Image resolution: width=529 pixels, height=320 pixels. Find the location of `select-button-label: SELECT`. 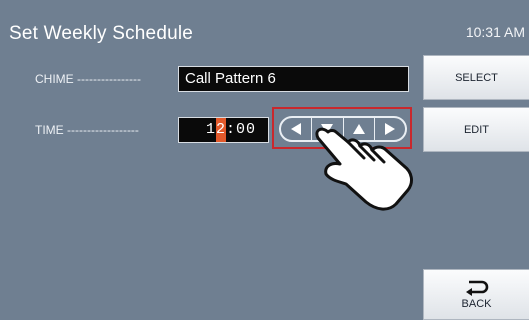

select-button-label: SELECT is located at coordinates (476, 77).